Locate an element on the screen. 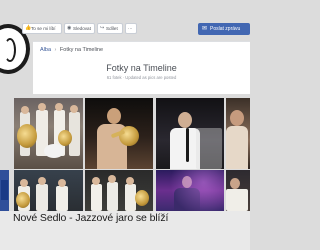 The image size is (320, 250). side-panel-edge is located at coordinates (4, 190).